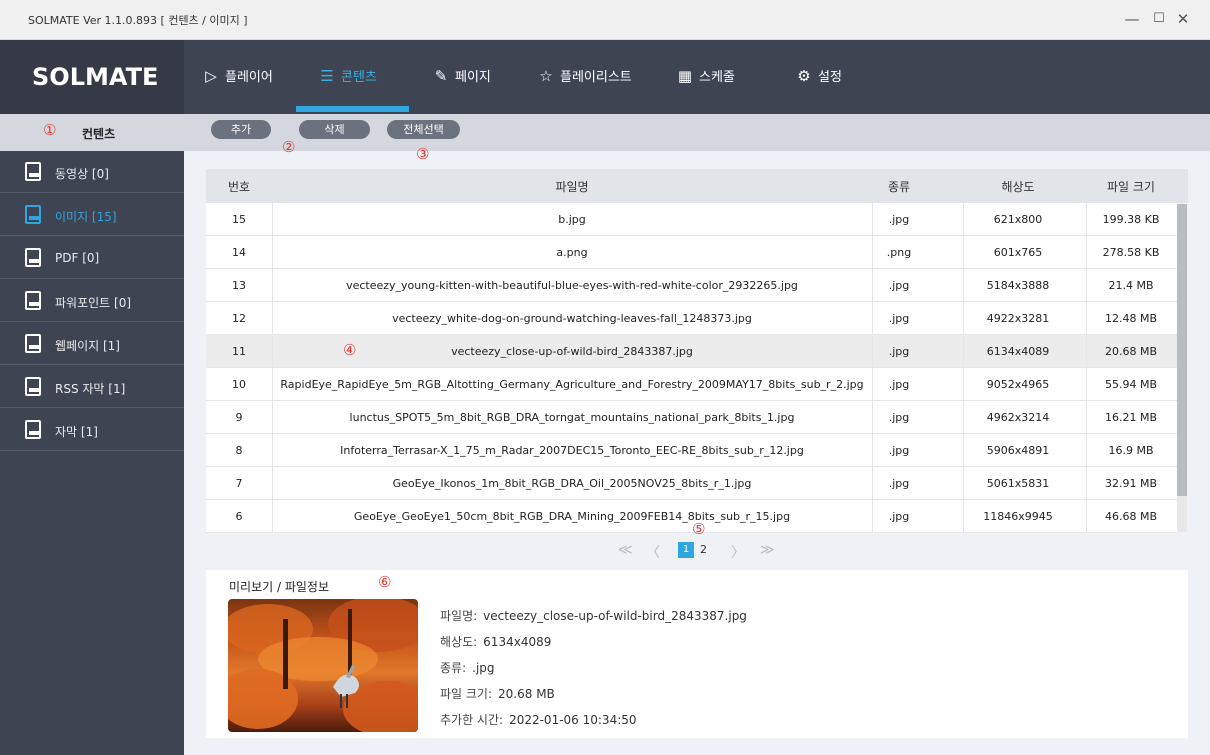  Describe the element at coordinates (423, 129) in the screenshot. I see `select-all-button: 전체선택` at that location.